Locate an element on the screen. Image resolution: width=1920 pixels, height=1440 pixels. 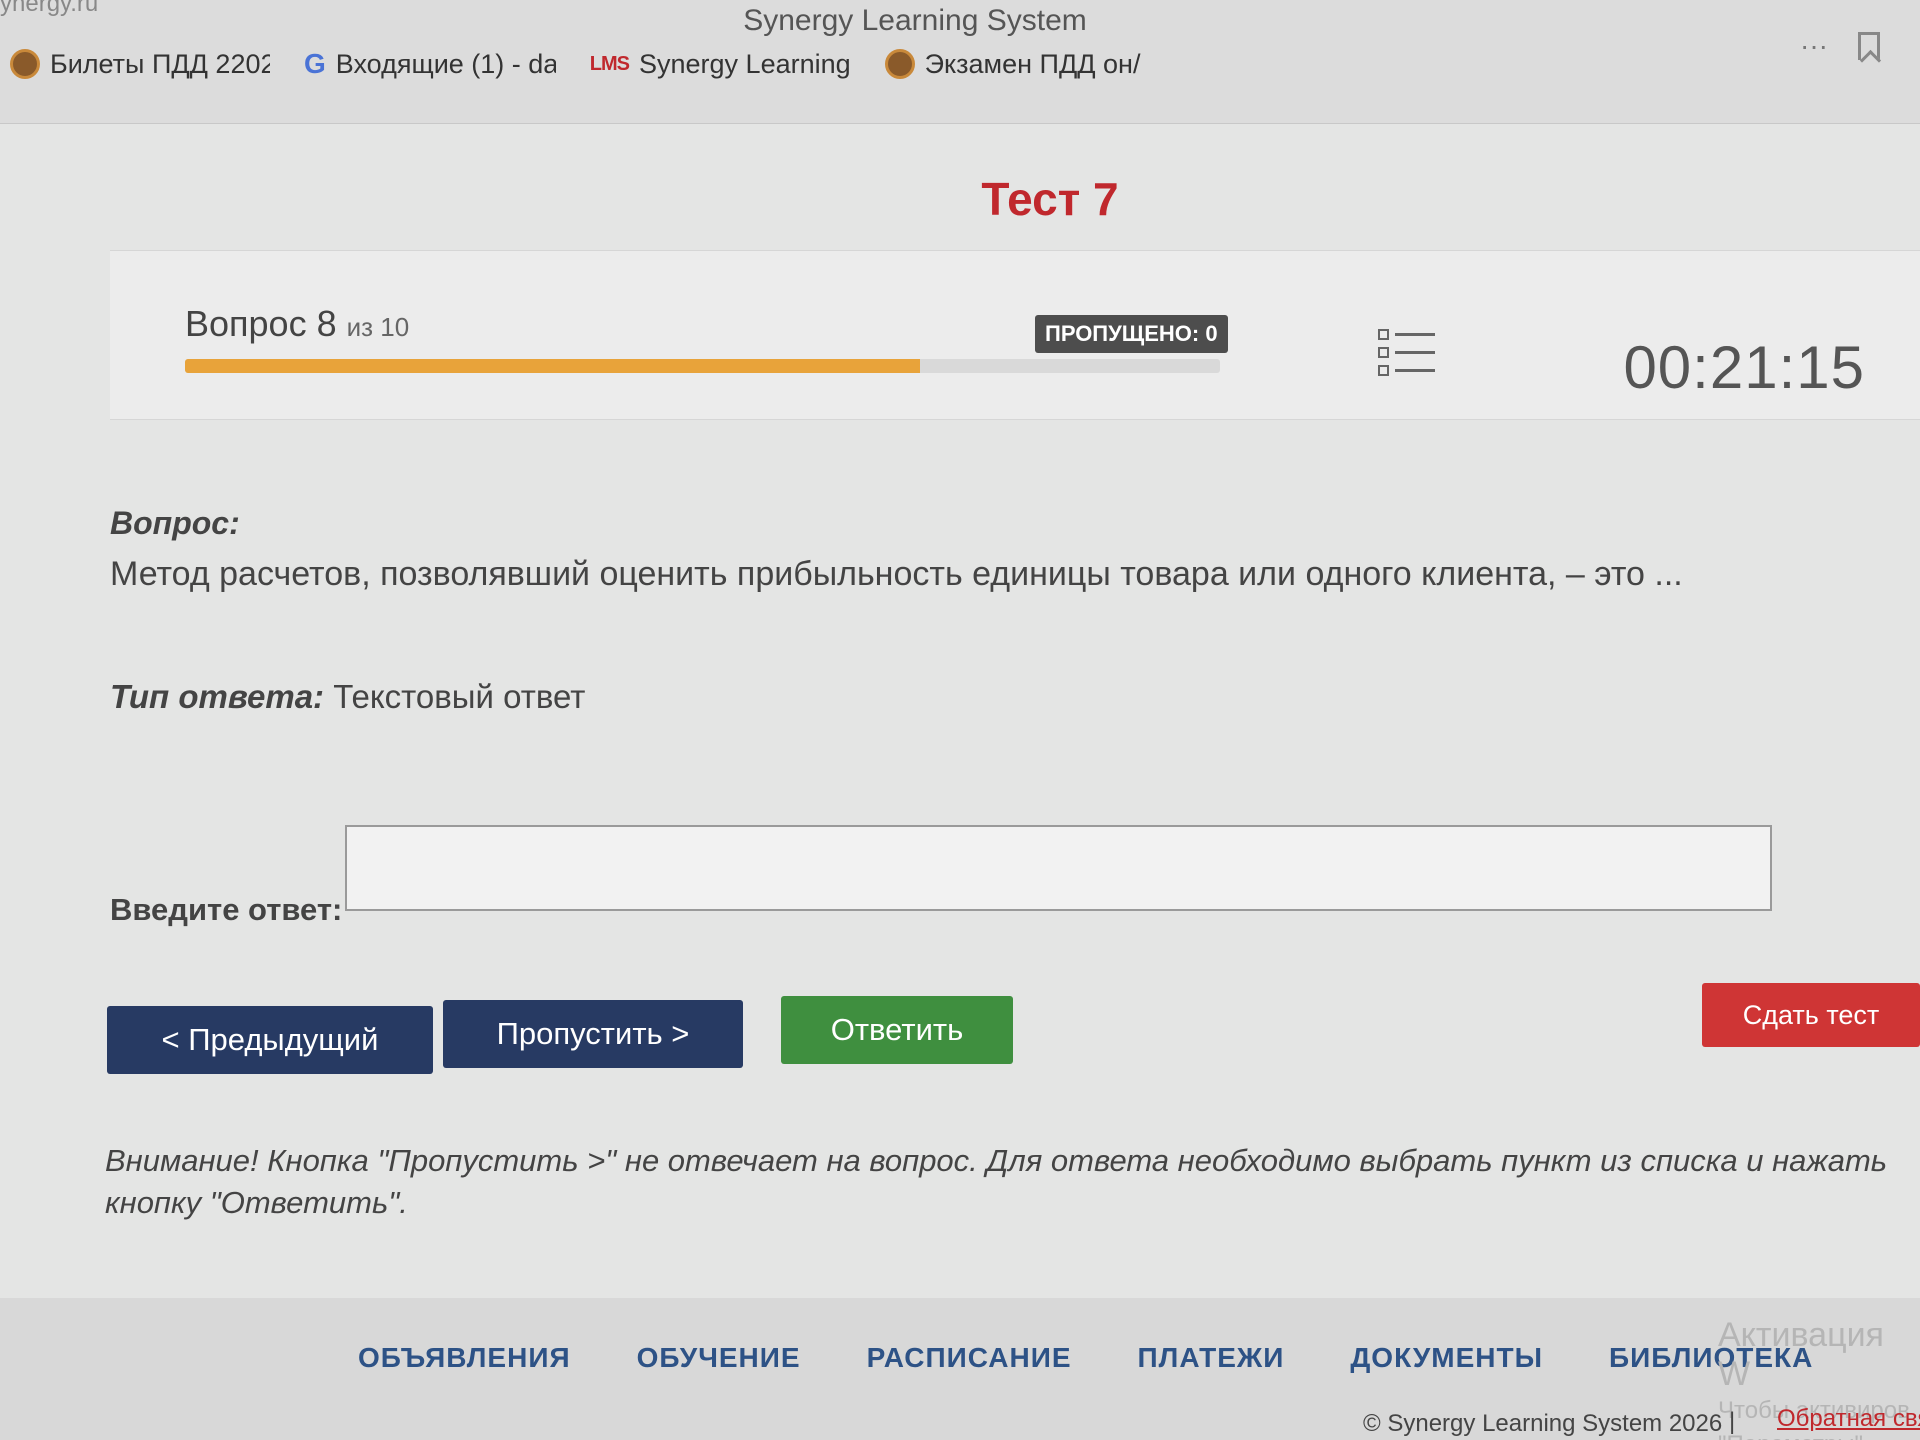
answer-button: Ответить is located at coordinates (897, 1030).